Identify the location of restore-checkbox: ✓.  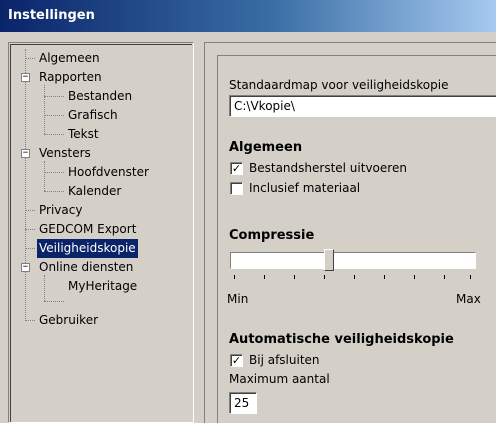
(236, 168).